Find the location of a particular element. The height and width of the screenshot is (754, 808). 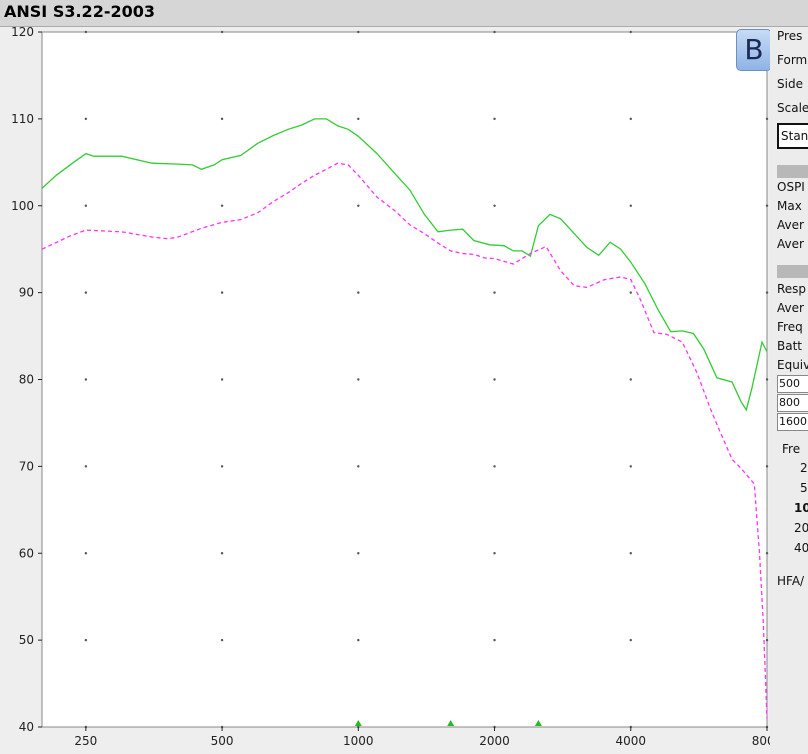

title-bar: ANSI S3.22-2003 is located at coordinates (404, 13).